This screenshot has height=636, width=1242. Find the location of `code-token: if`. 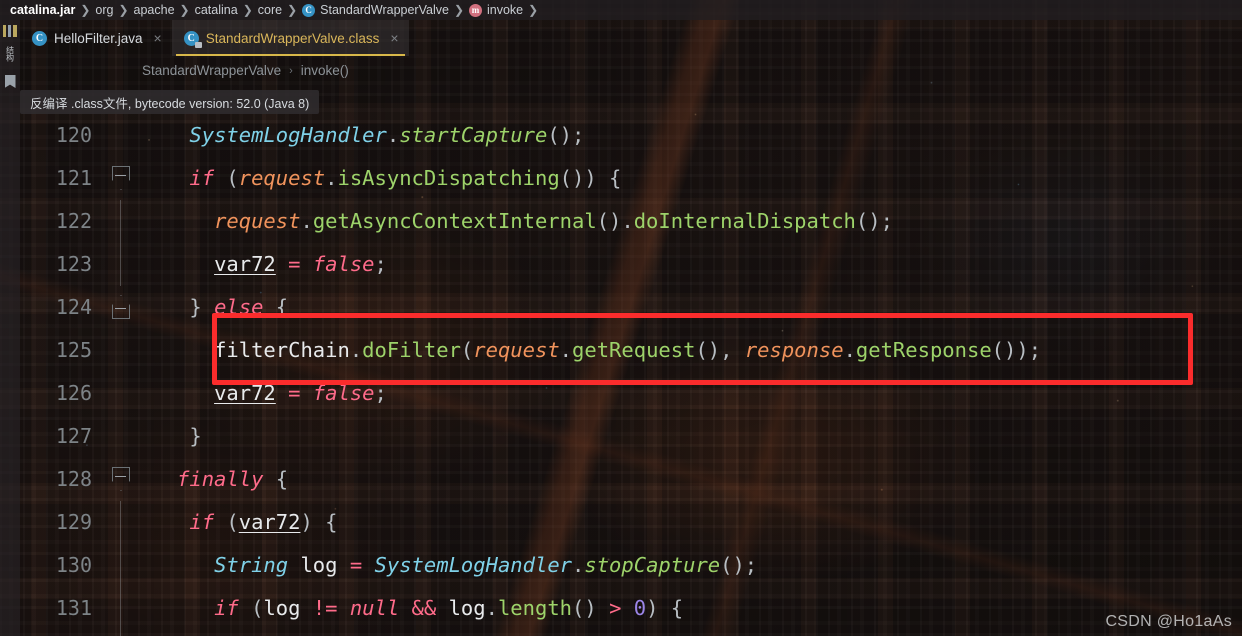

code-token: if is located at coordinates (202, 522).